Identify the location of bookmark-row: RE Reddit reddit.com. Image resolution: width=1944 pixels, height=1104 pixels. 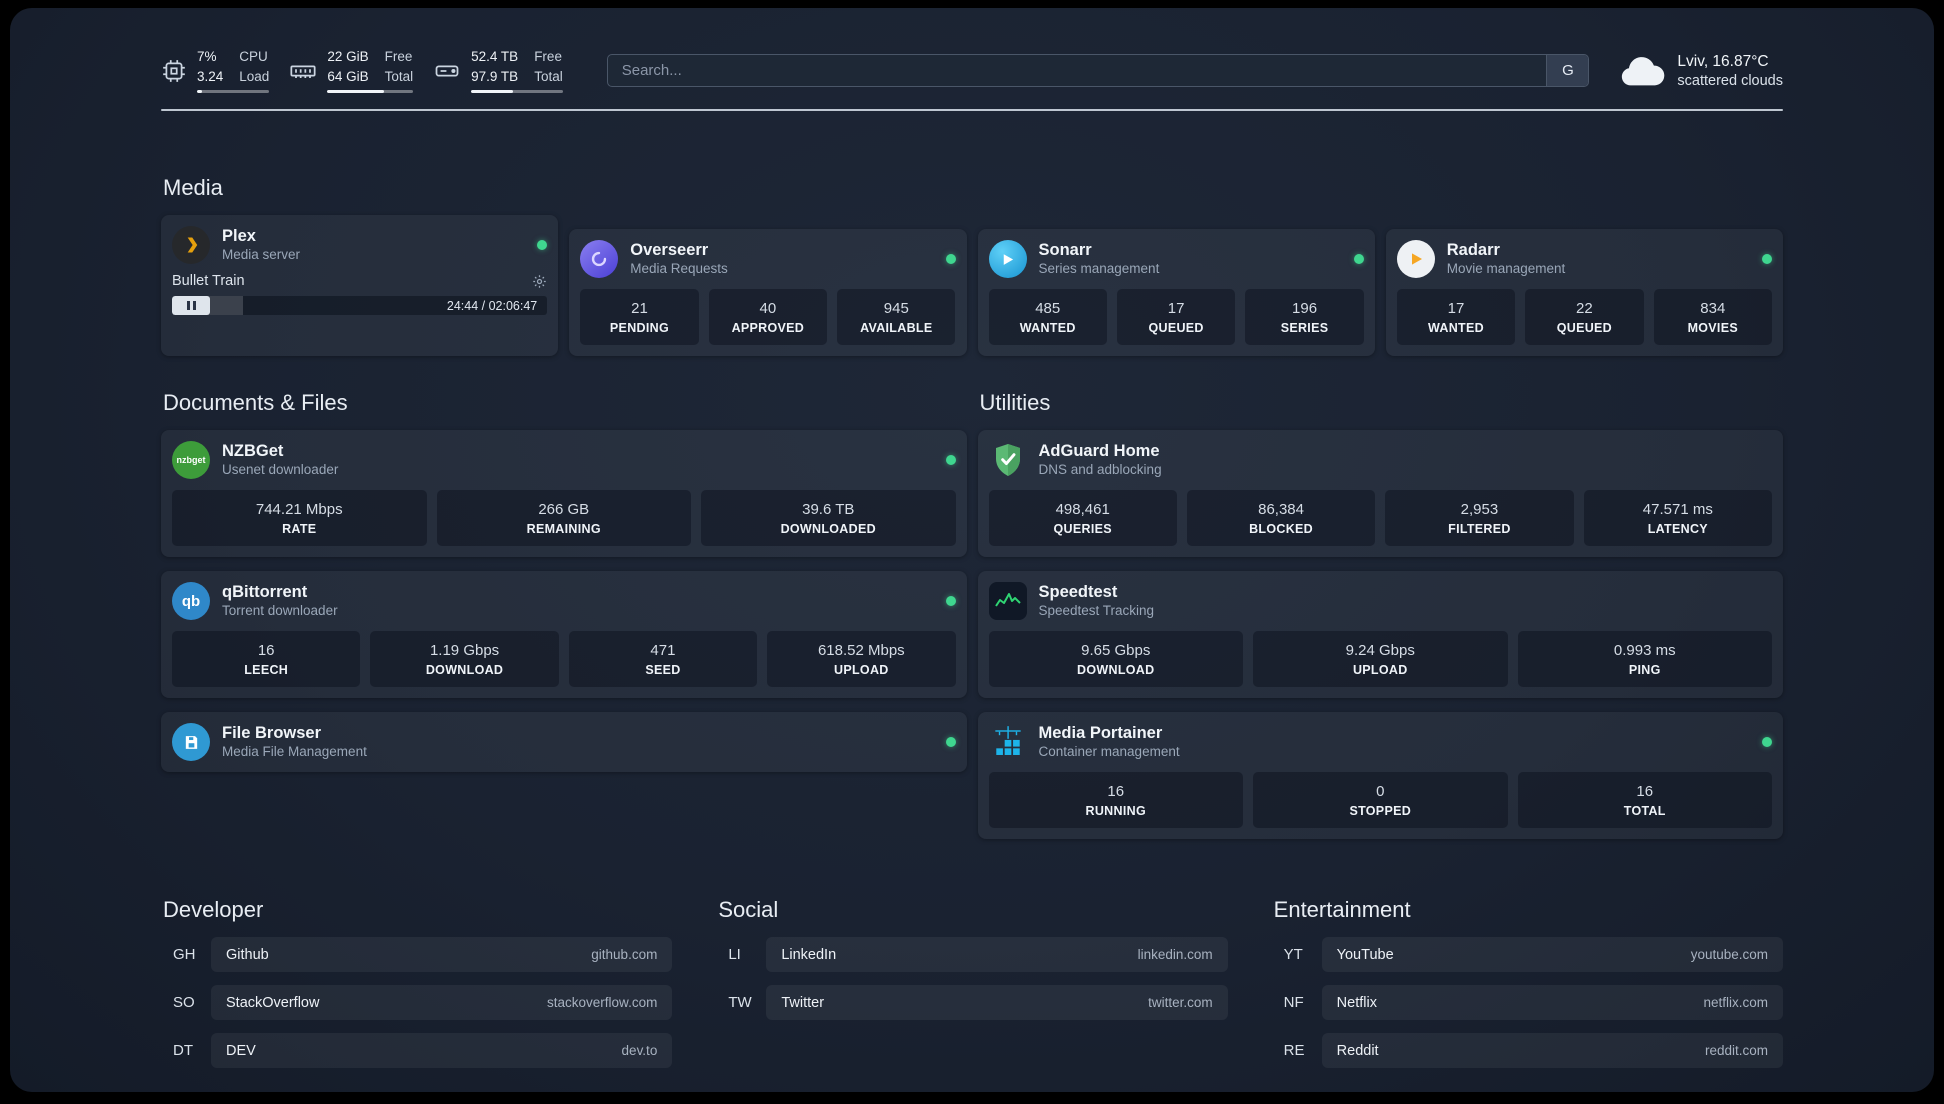
(1527, 1051).